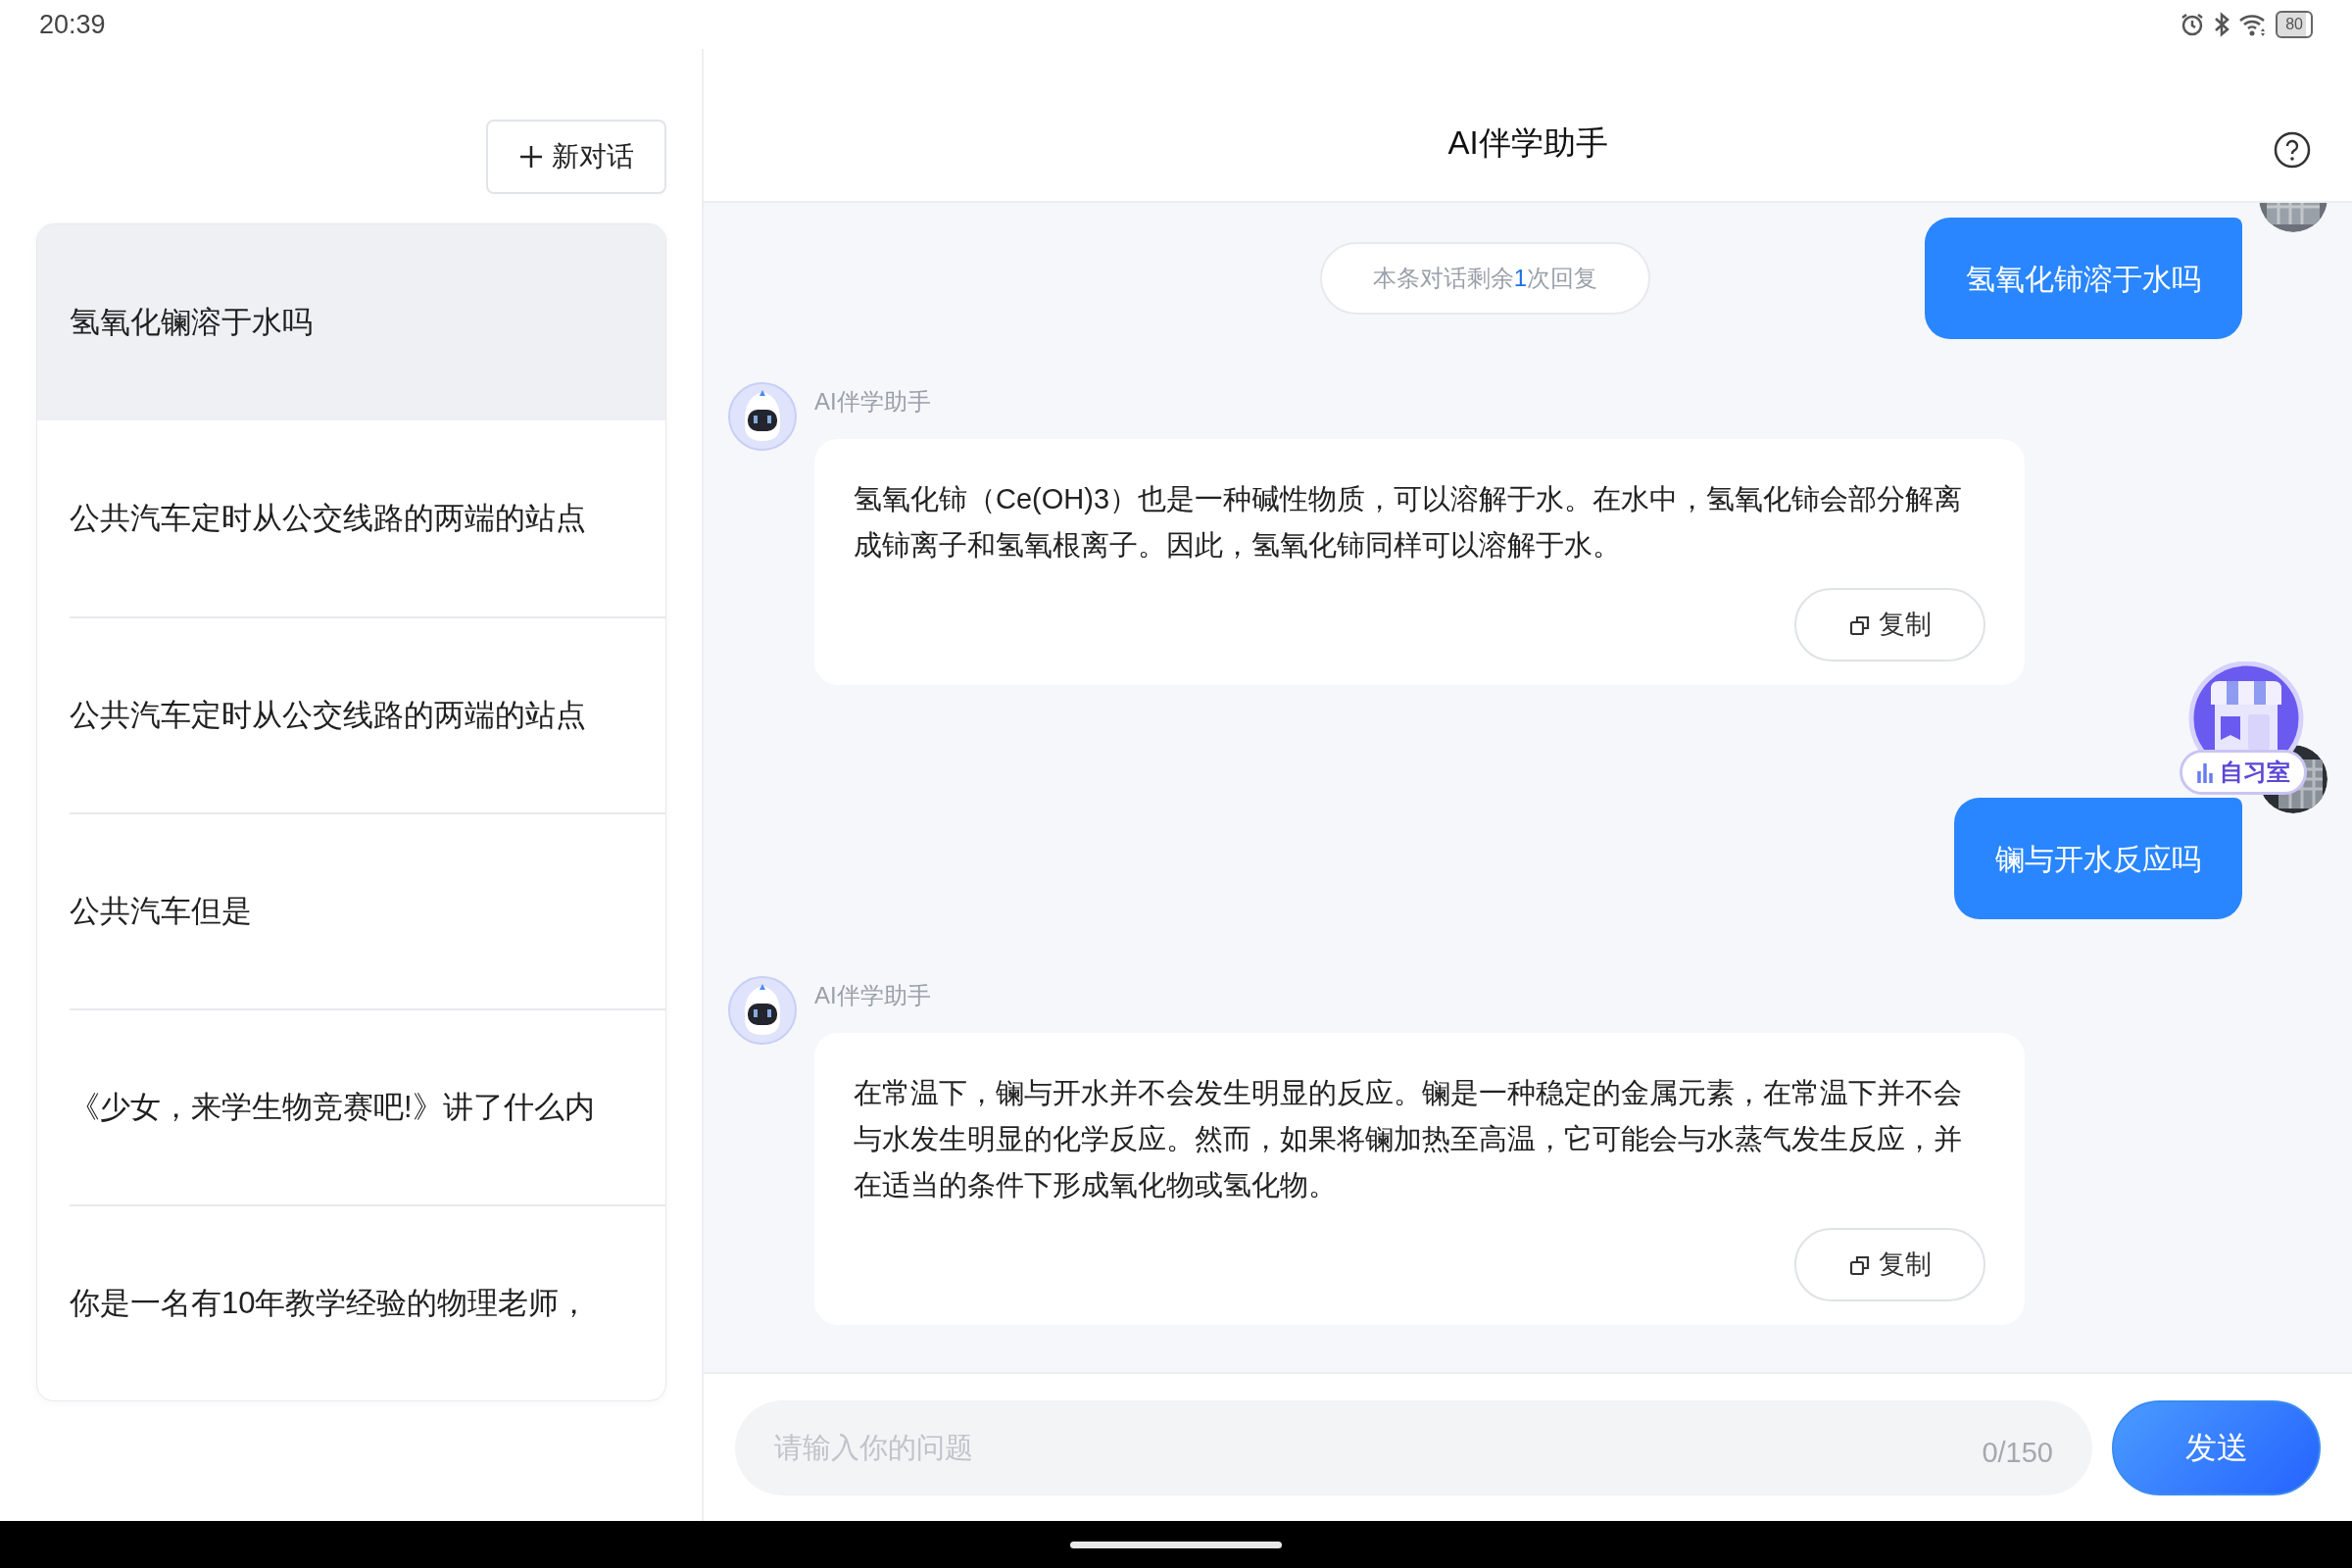 This screenshot has width=2352, height=1568. What do you see at coordinates (2216, 1447) in the screenshot?
I see `send-button: 发送` at bounding box center [2216, 1447].